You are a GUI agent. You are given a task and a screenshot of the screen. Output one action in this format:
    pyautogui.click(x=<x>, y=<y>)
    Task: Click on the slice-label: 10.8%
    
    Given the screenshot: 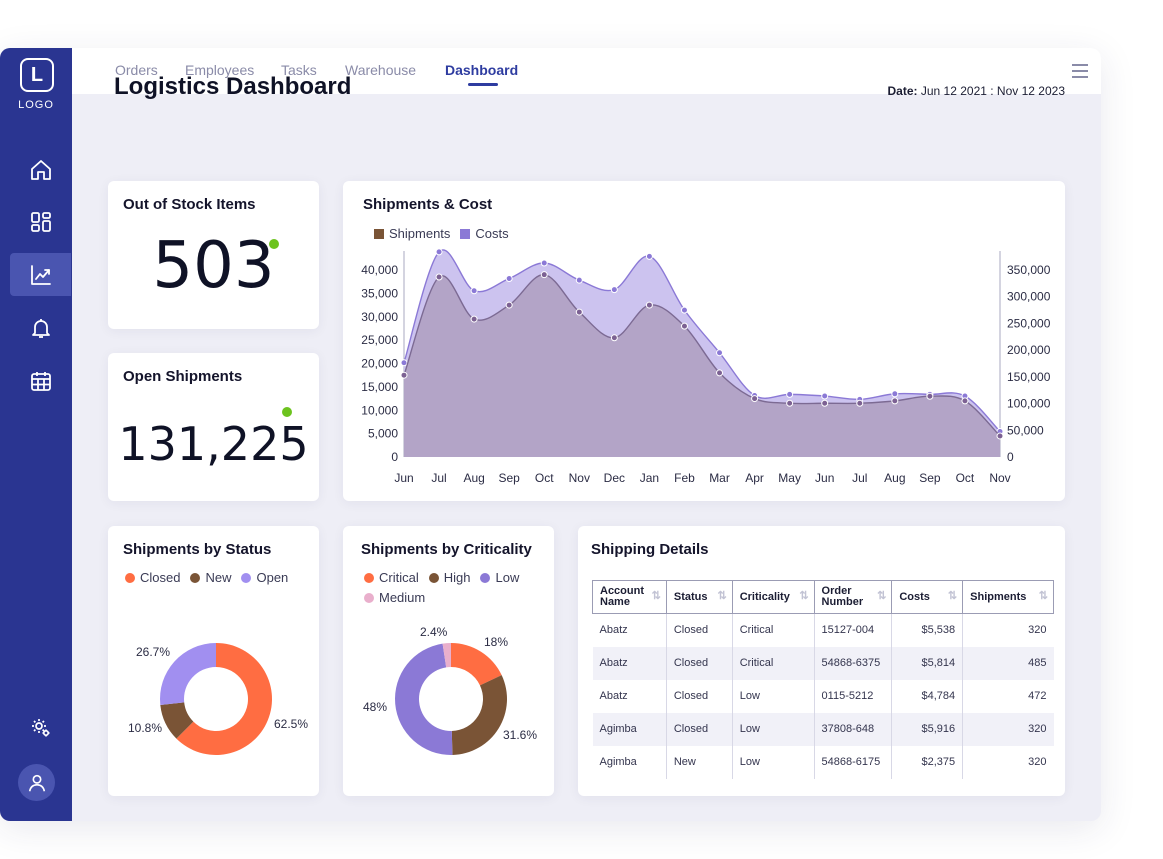 What is the action you would take?
    pyautogui.click(x=145, y=728)
    